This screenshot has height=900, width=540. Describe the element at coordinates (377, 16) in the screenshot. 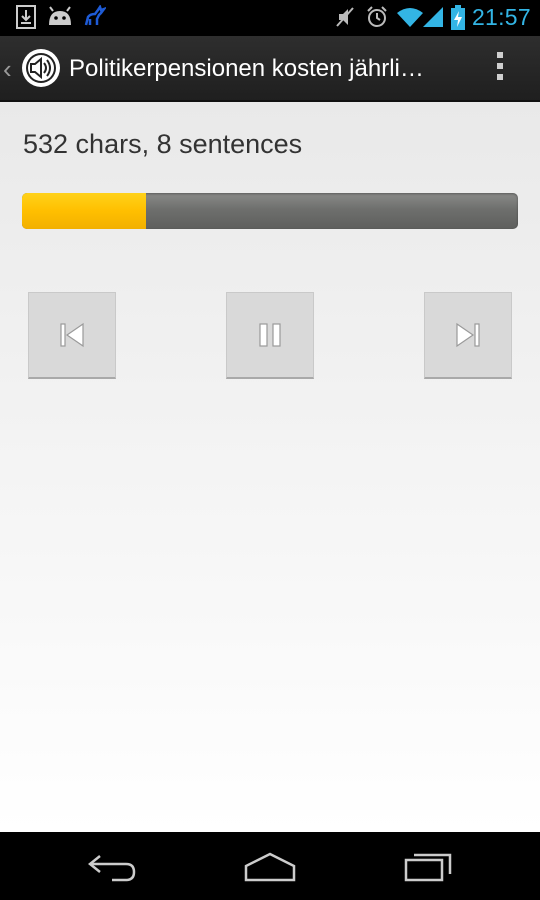

I see `alarm-icon` at that location.